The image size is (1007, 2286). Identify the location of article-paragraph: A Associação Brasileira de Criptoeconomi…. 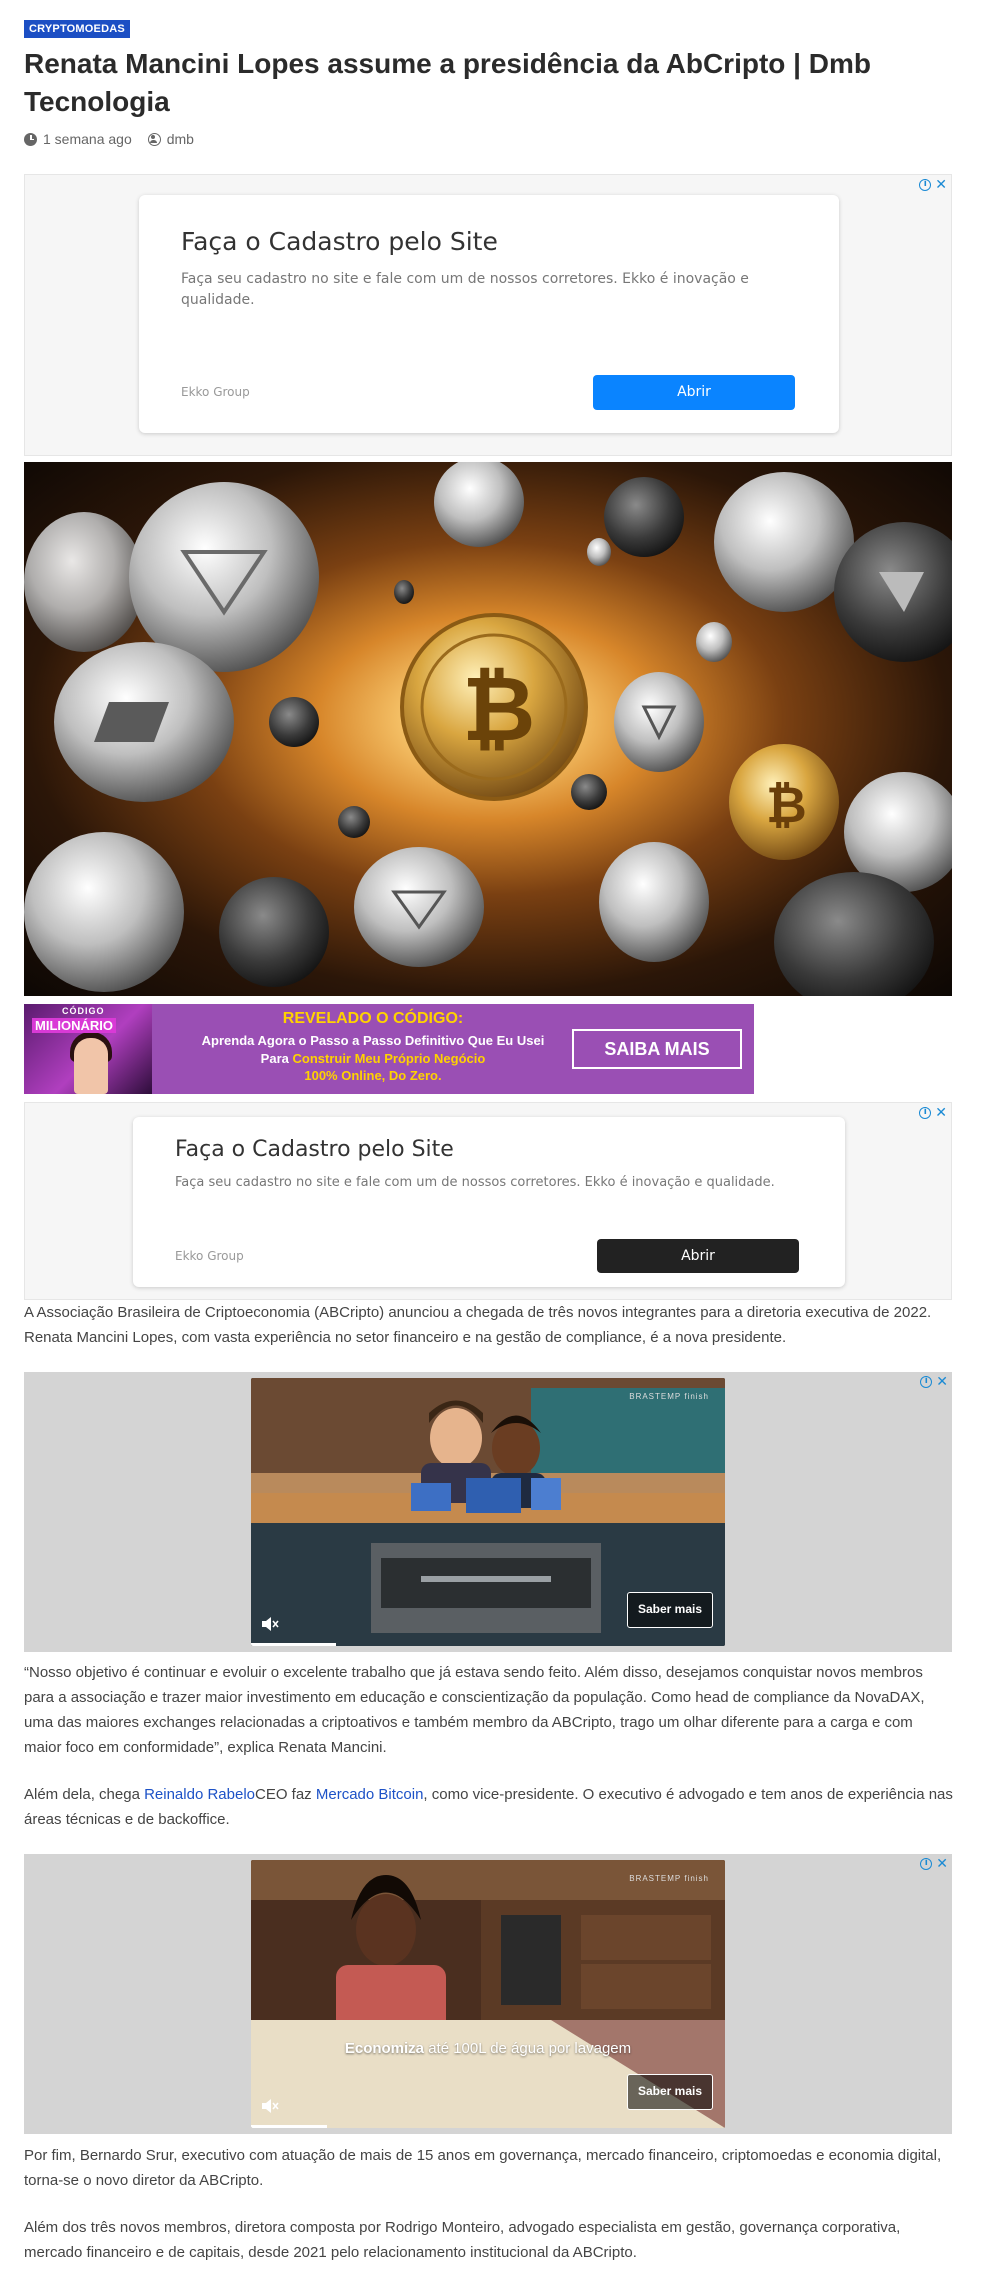
(478, 1325).